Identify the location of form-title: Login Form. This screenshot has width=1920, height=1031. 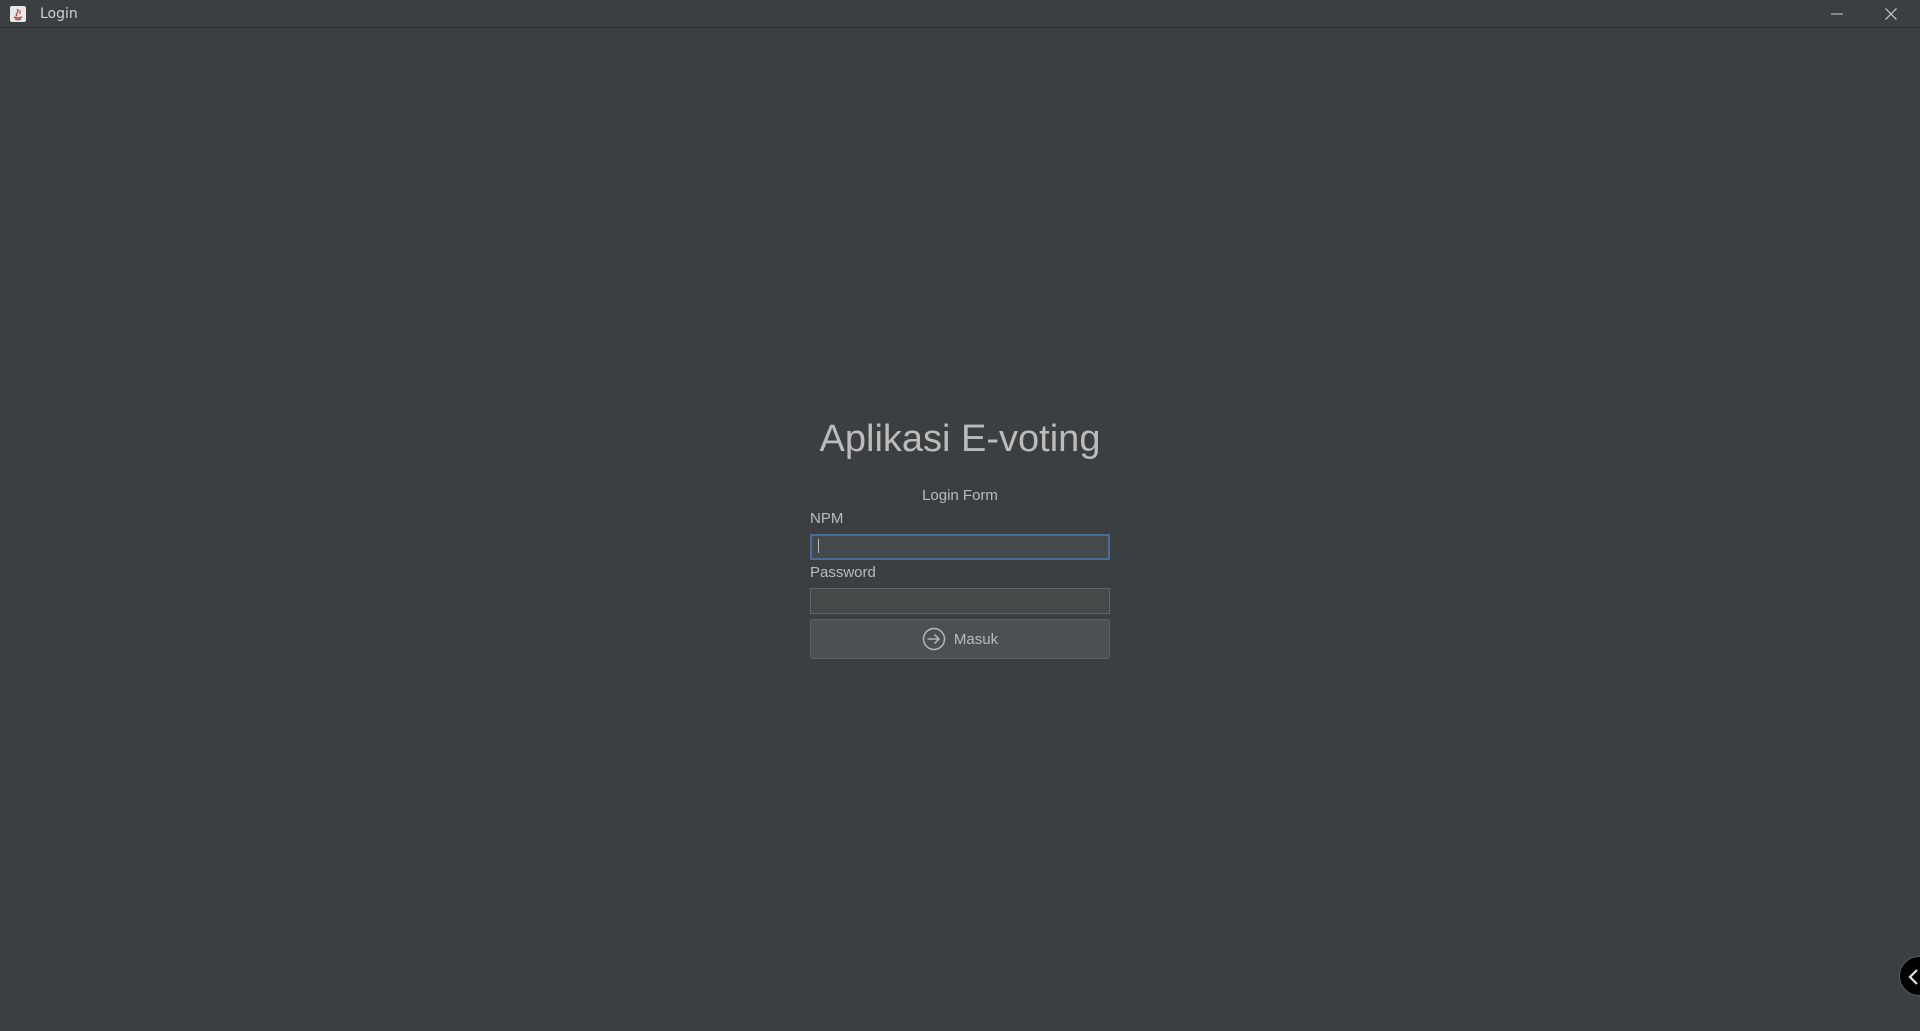
(960, 495).